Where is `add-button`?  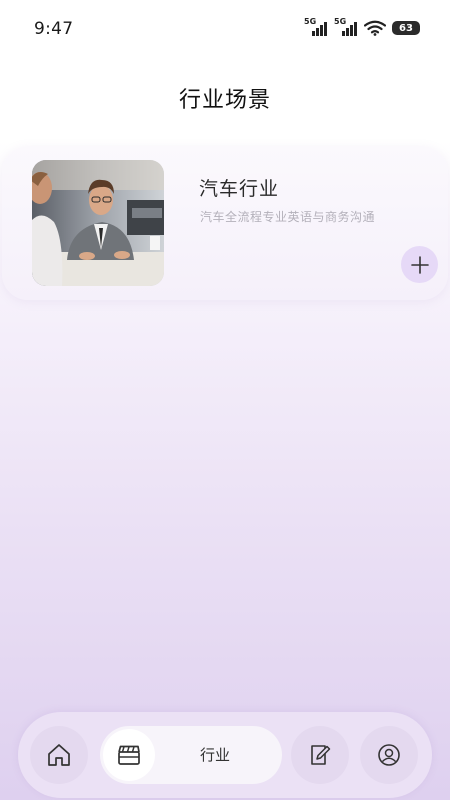 add-button is located at coordinates (419, 264).